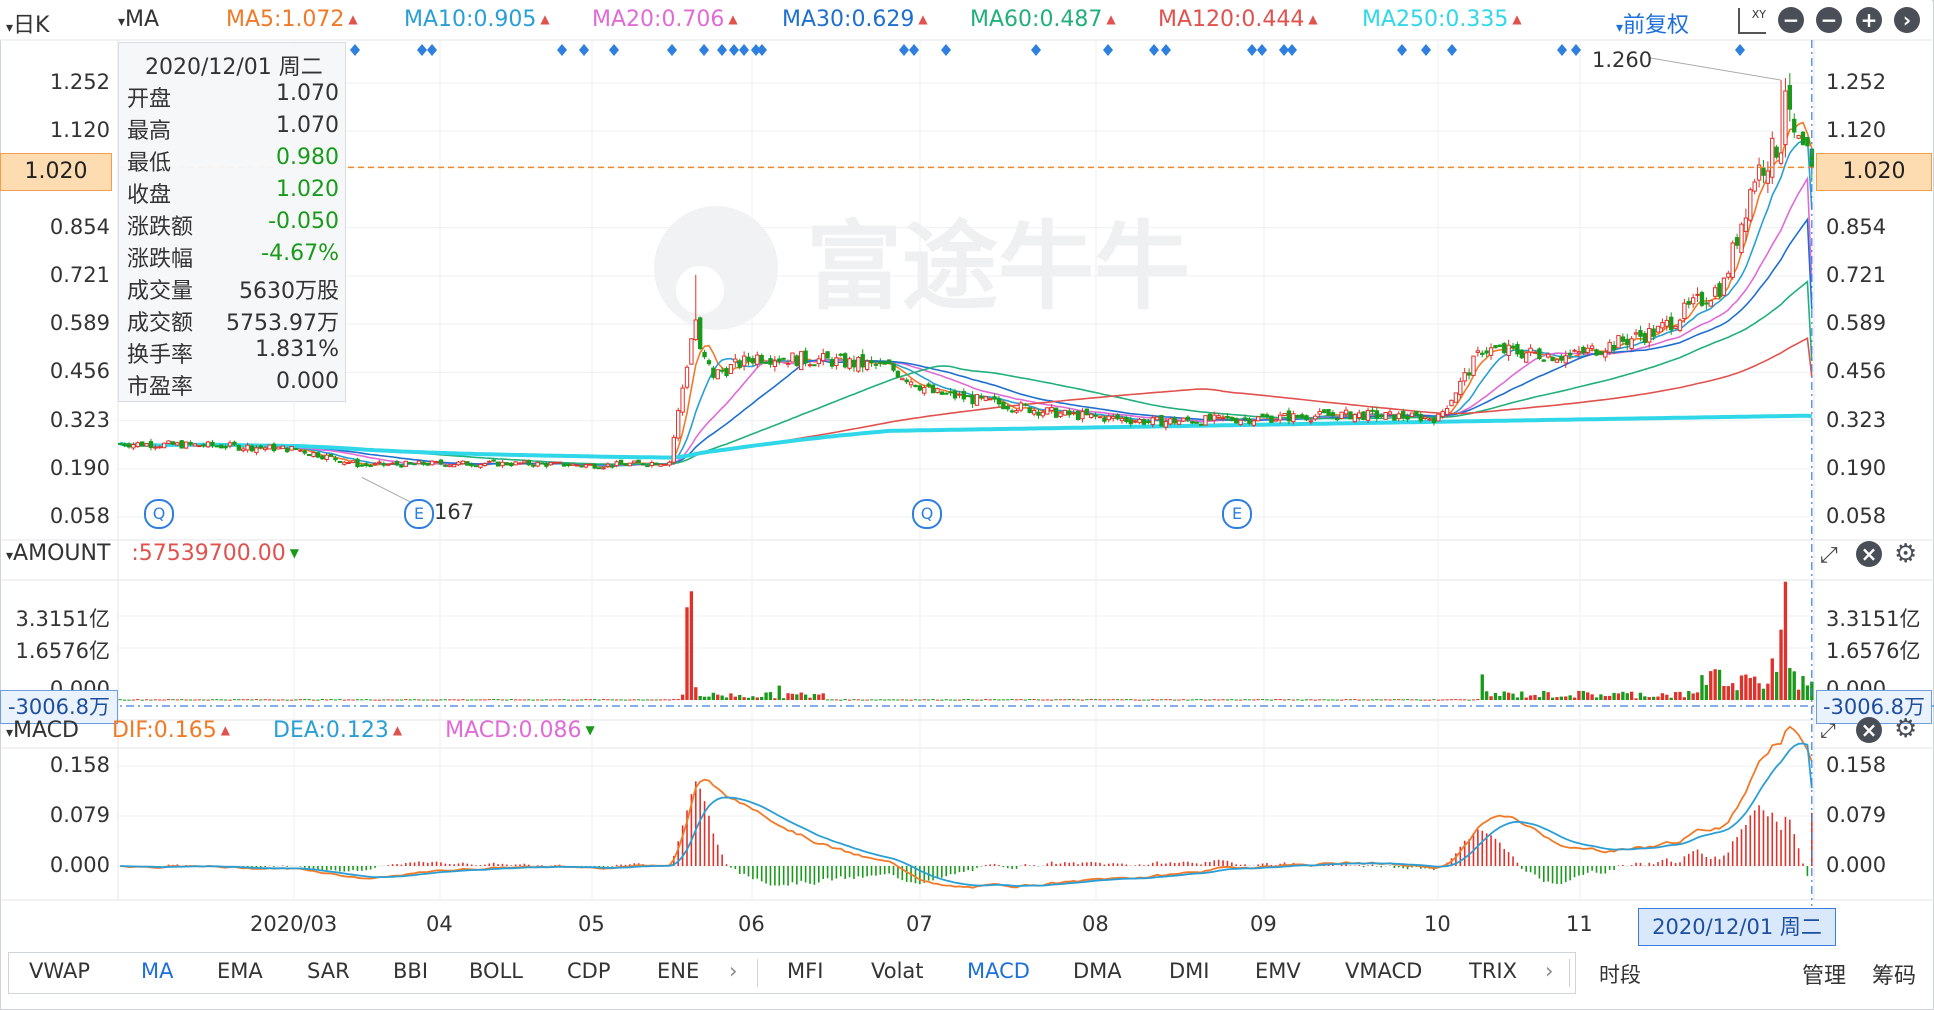 The image size is (1934, 1010). Describe the element at coordinates (897, 971) in the screenshot. I see `tab-volat: Volat` at that location.